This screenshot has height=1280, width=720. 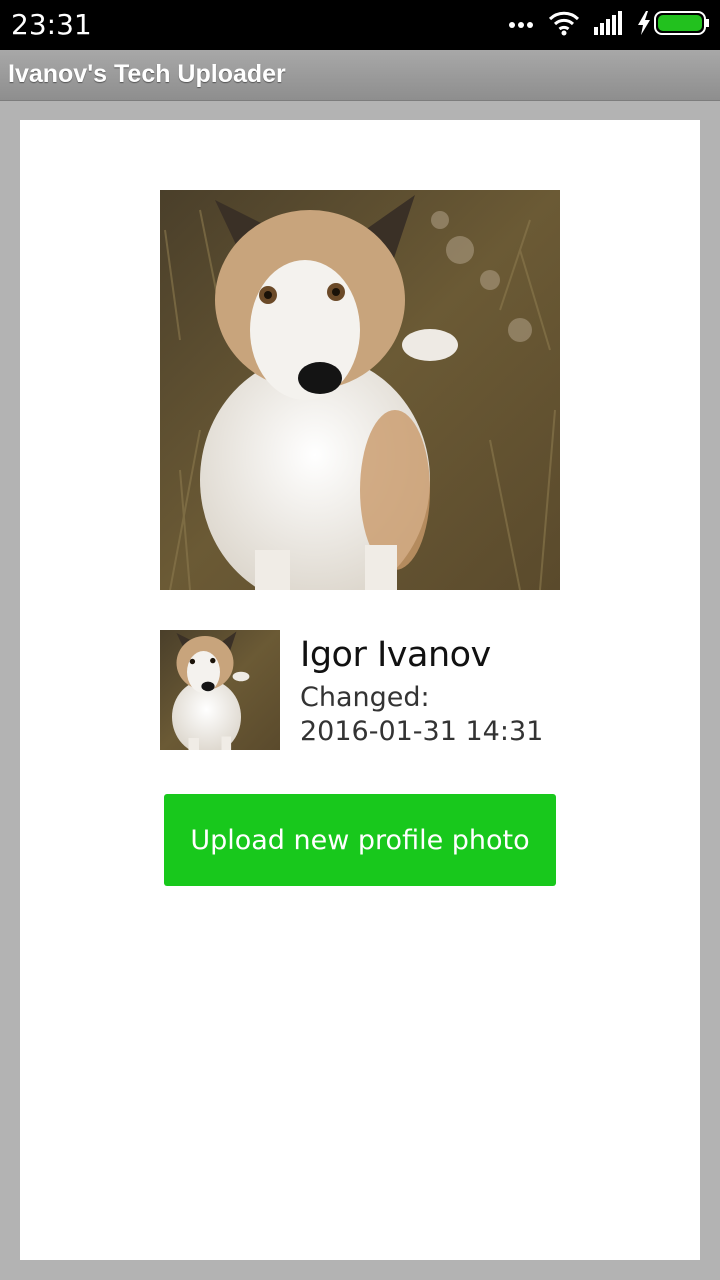 What do you see at coordinates (360, 25) in the screenshot?
I see `status-bar: 23:31` at bounding box center [360, 25].